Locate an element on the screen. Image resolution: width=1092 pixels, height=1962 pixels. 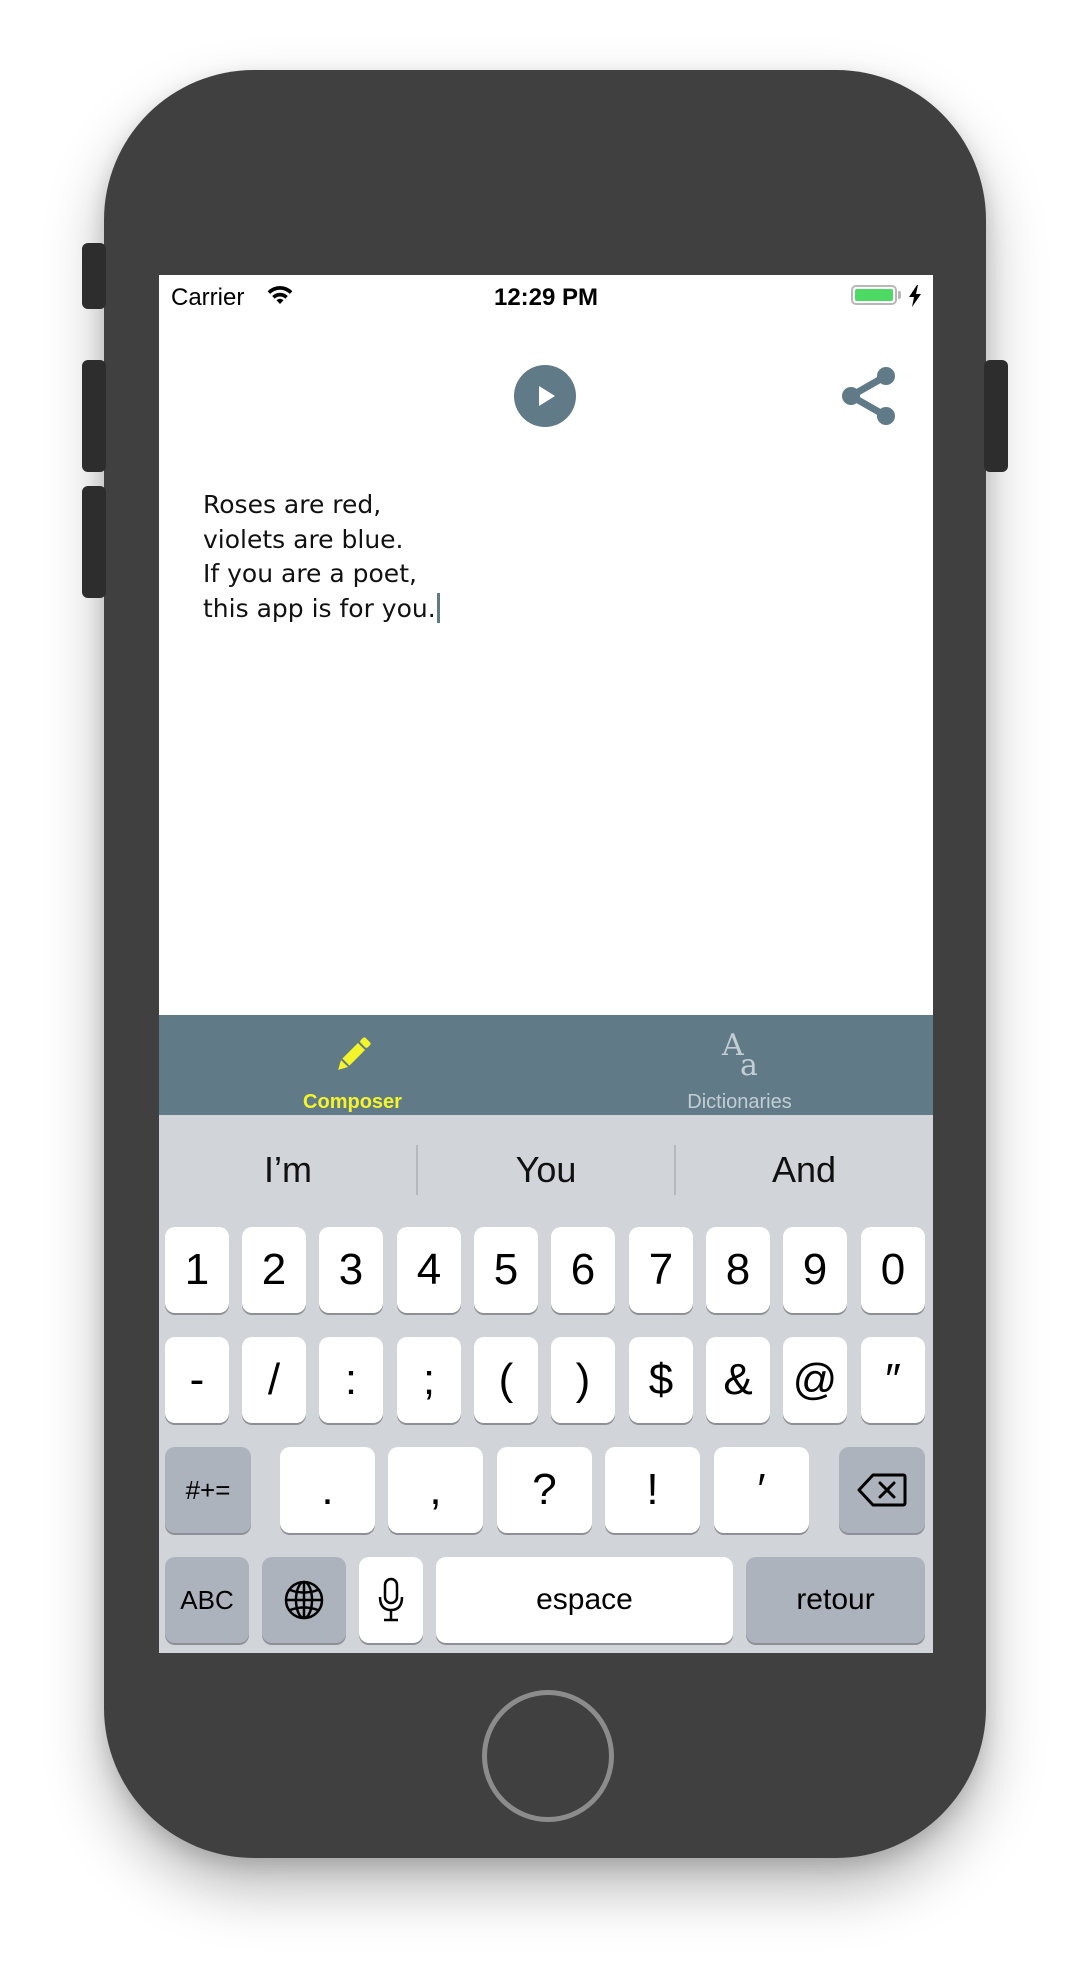
play-button is located at coordinates (545, 396).